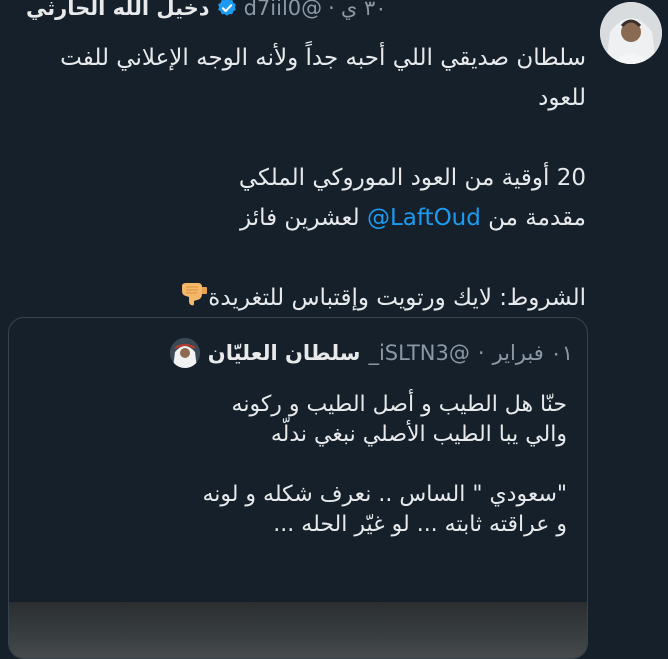  I want to click on author-avatar, so click(631, 33).